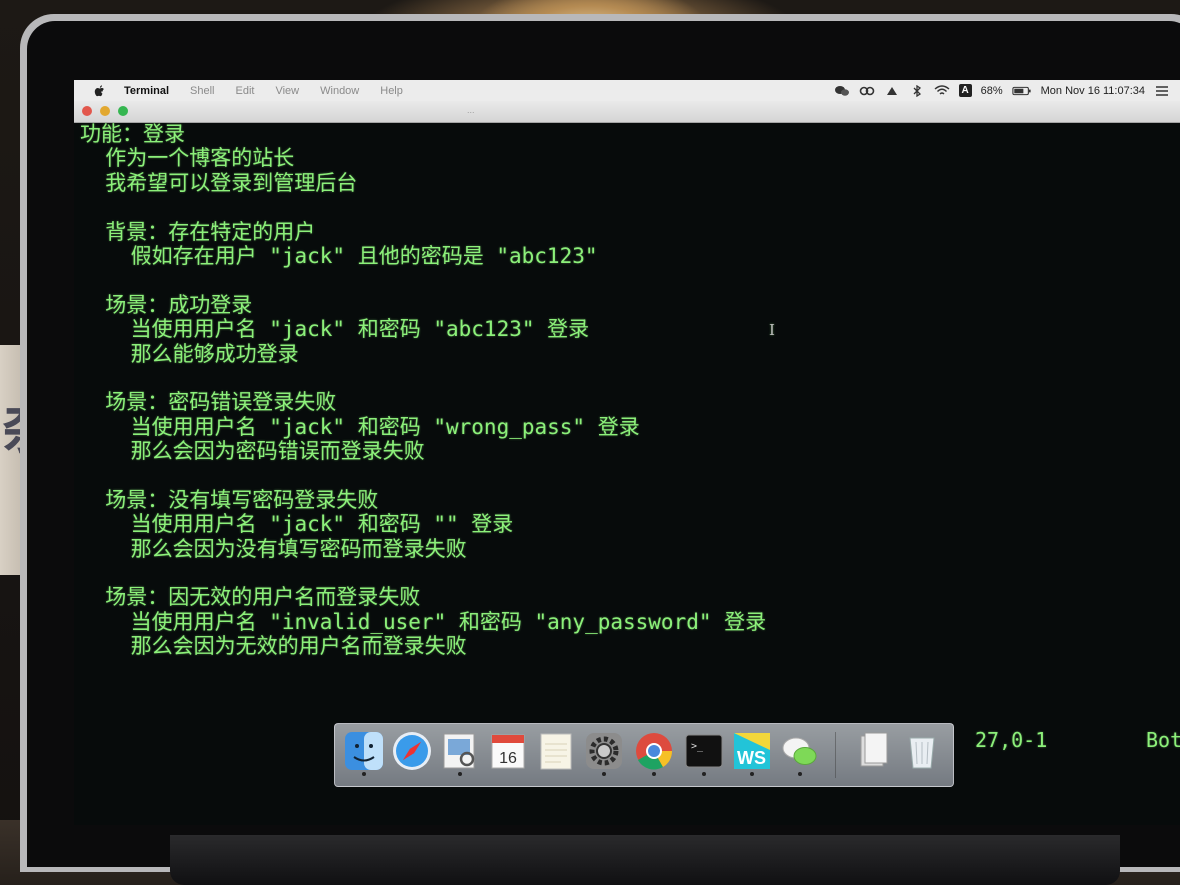 The height and width of the screenshot is (885, 1180). What do you see at coordinates (100, 91) in the screenshot?
I see `apple-logo-icon` at bounding box center [100, 91].